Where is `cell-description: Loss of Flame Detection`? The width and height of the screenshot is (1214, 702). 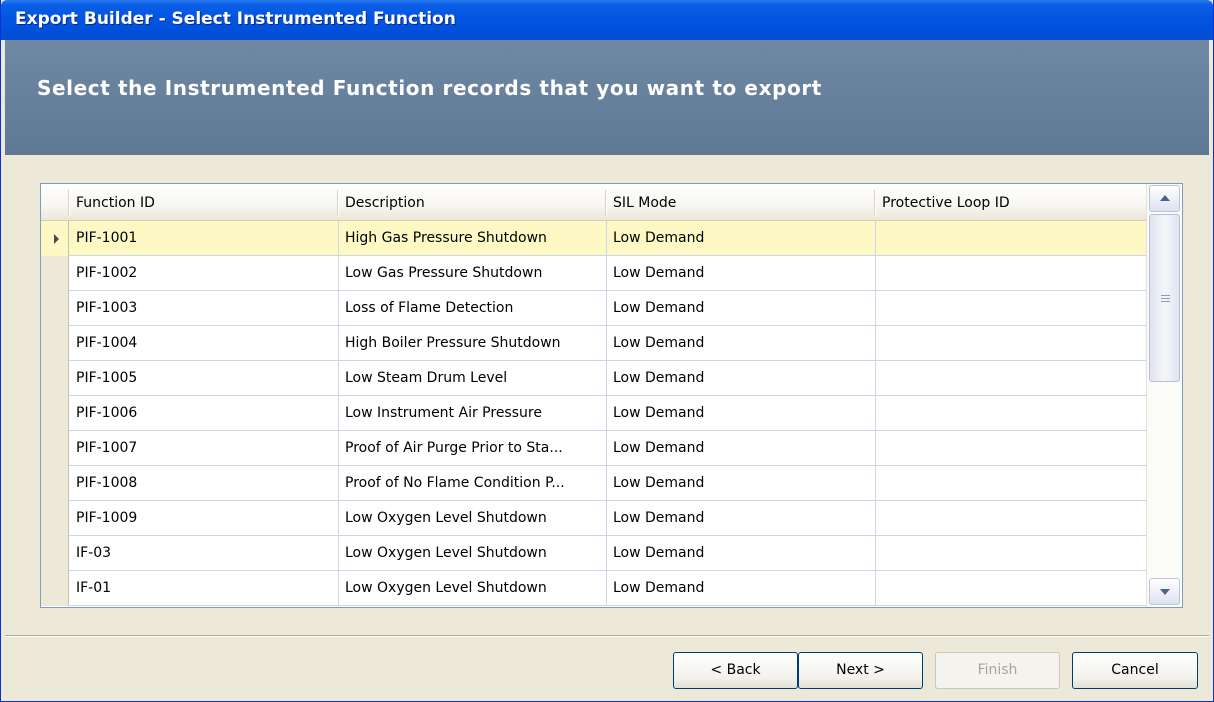 cell-description: Loss of Flame Detection is located at coordinates (473, 308).